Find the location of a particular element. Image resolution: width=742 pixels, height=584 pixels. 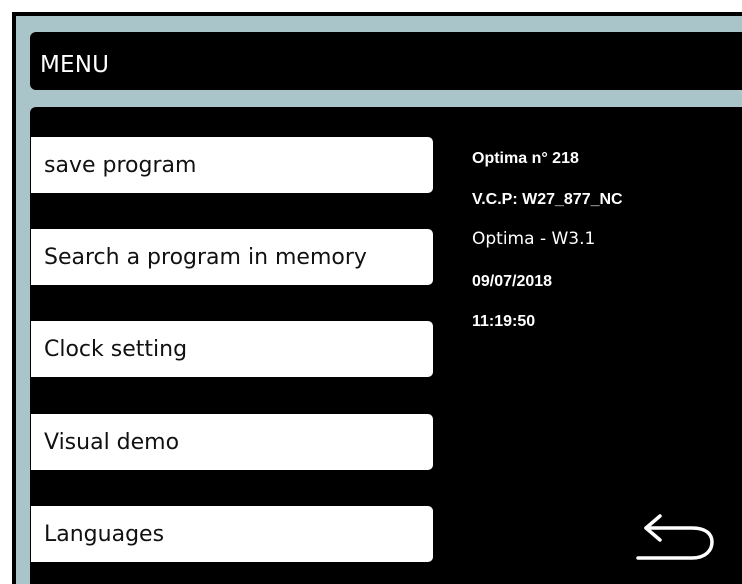

clock-setting-button: Clock setting is located at coordinates (232, 349).